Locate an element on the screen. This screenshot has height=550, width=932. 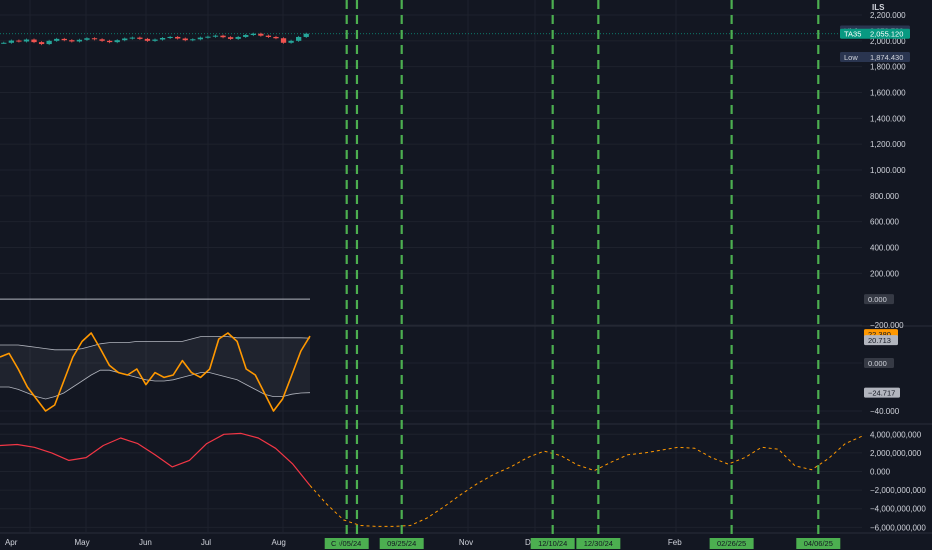
price-tick-label: 1,600.000 is located at coordinates (888, 93).